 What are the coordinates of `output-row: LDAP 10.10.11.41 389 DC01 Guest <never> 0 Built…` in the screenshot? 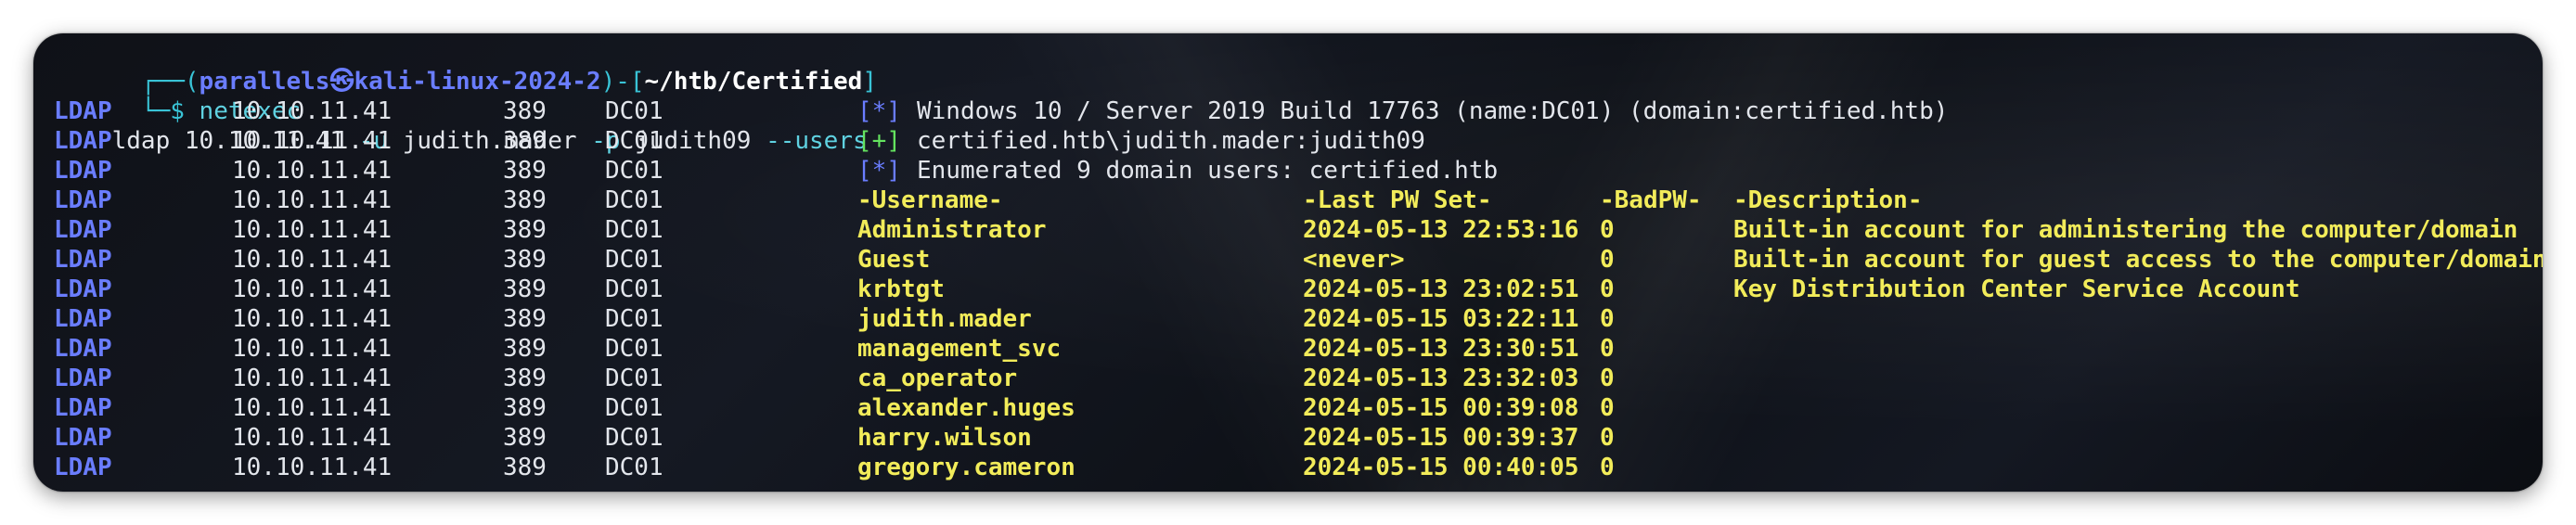 It's located at (1298, 260).